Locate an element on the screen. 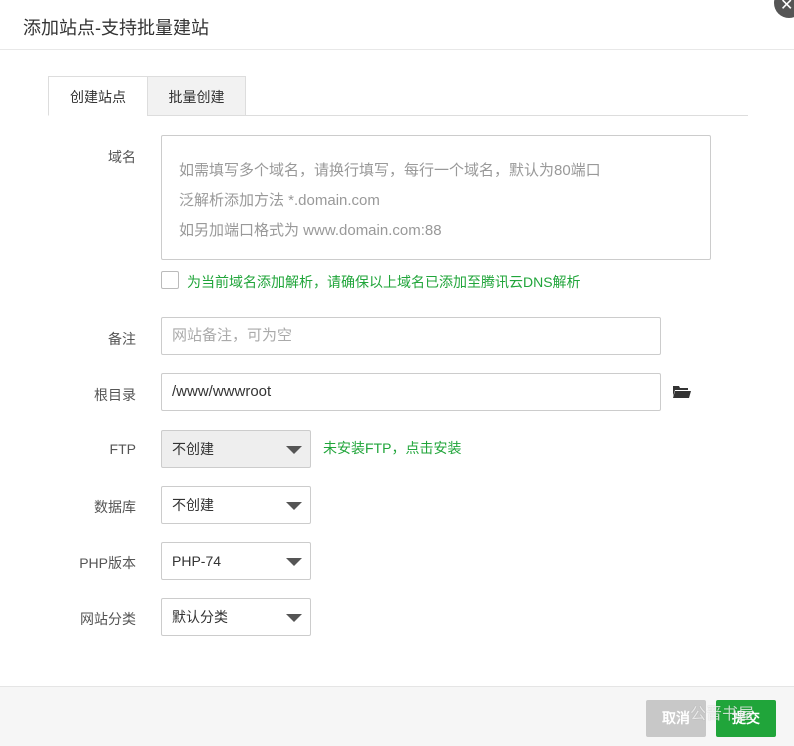 The image size is (794, 746). ftp-label: FTP is located at coordinates (122, 449).